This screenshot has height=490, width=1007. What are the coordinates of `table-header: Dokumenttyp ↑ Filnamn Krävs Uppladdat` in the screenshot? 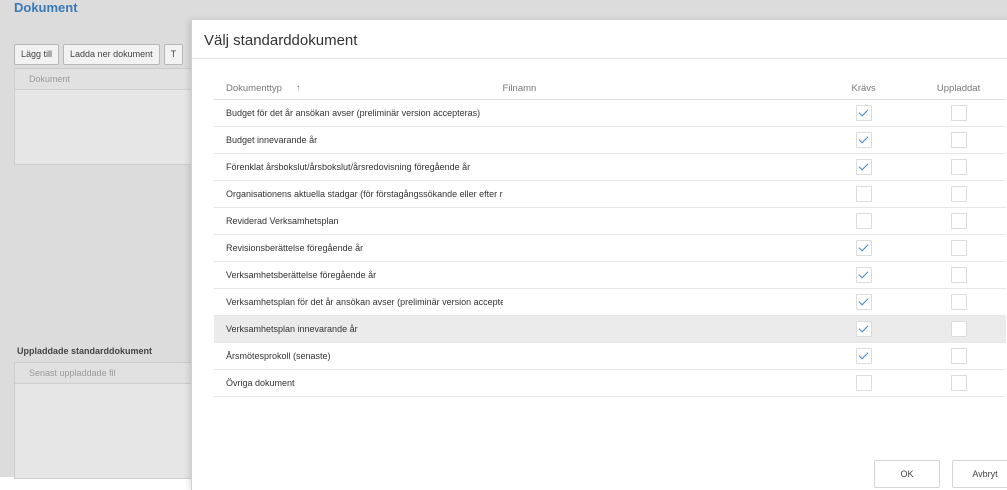 It's located at (610, 88).